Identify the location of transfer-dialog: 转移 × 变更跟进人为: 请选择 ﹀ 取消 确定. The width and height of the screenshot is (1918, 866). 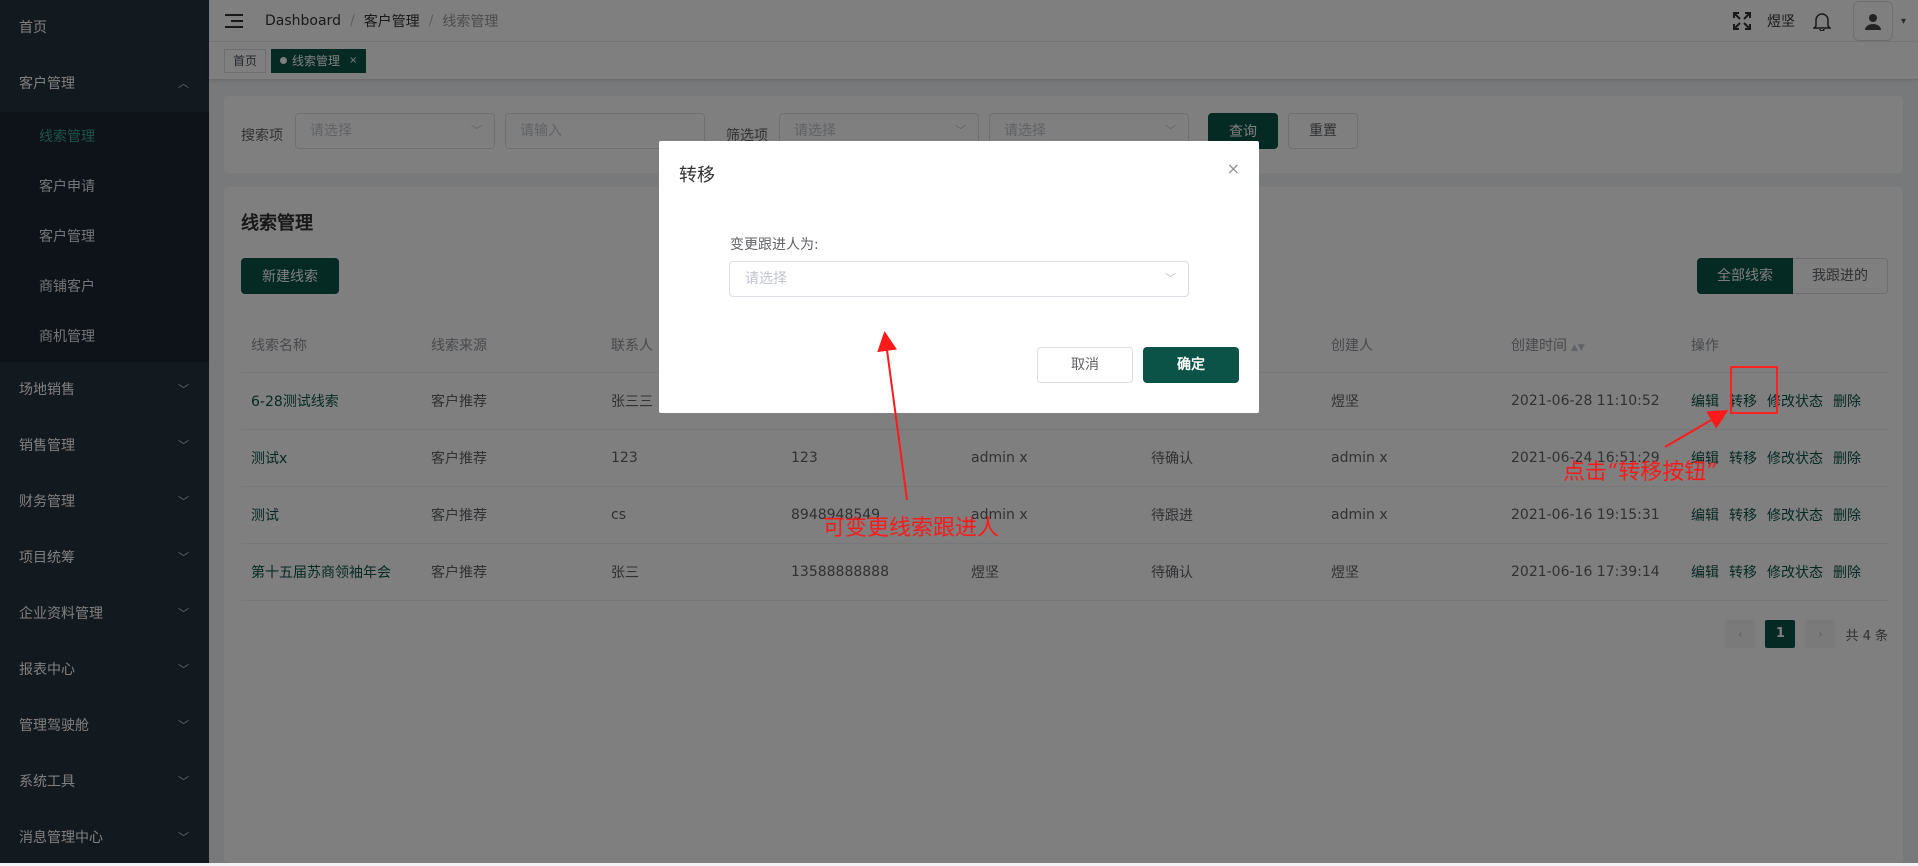
(959, 277).